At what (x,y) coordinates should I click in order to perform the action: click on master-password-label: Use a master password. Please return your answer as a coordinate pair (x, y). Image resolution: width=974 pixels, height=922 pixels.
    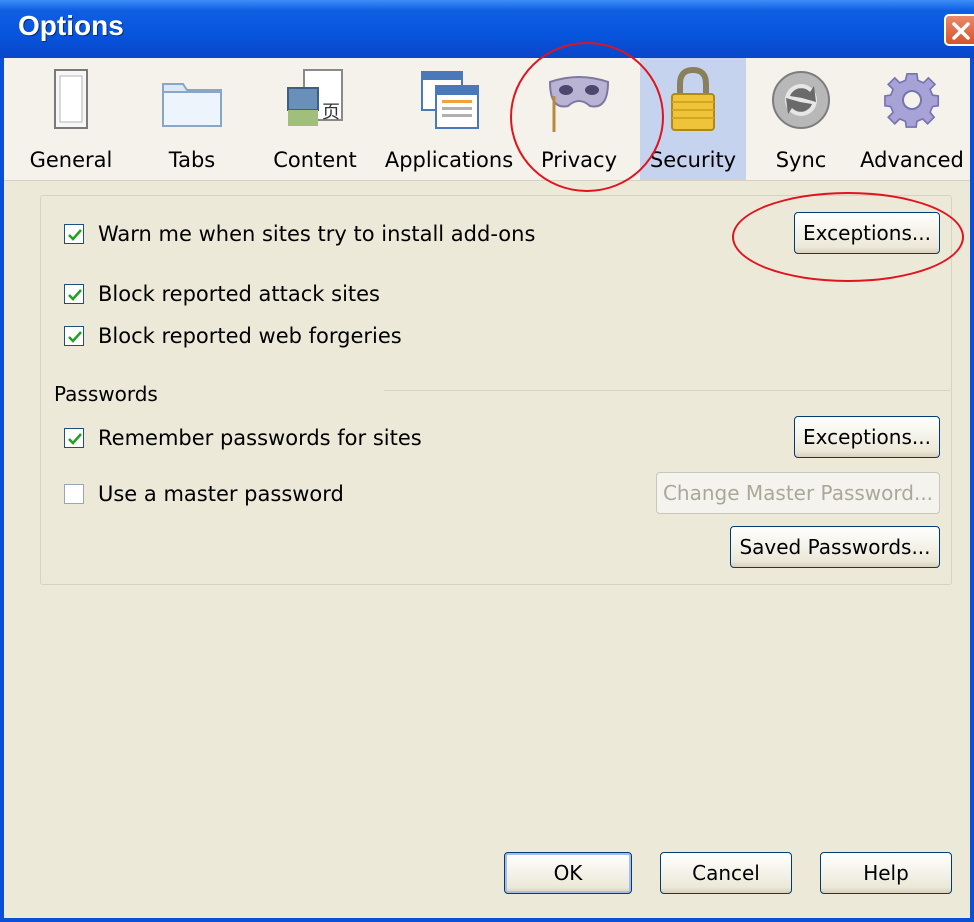
    Looking at the image, I should click on (221, 494).